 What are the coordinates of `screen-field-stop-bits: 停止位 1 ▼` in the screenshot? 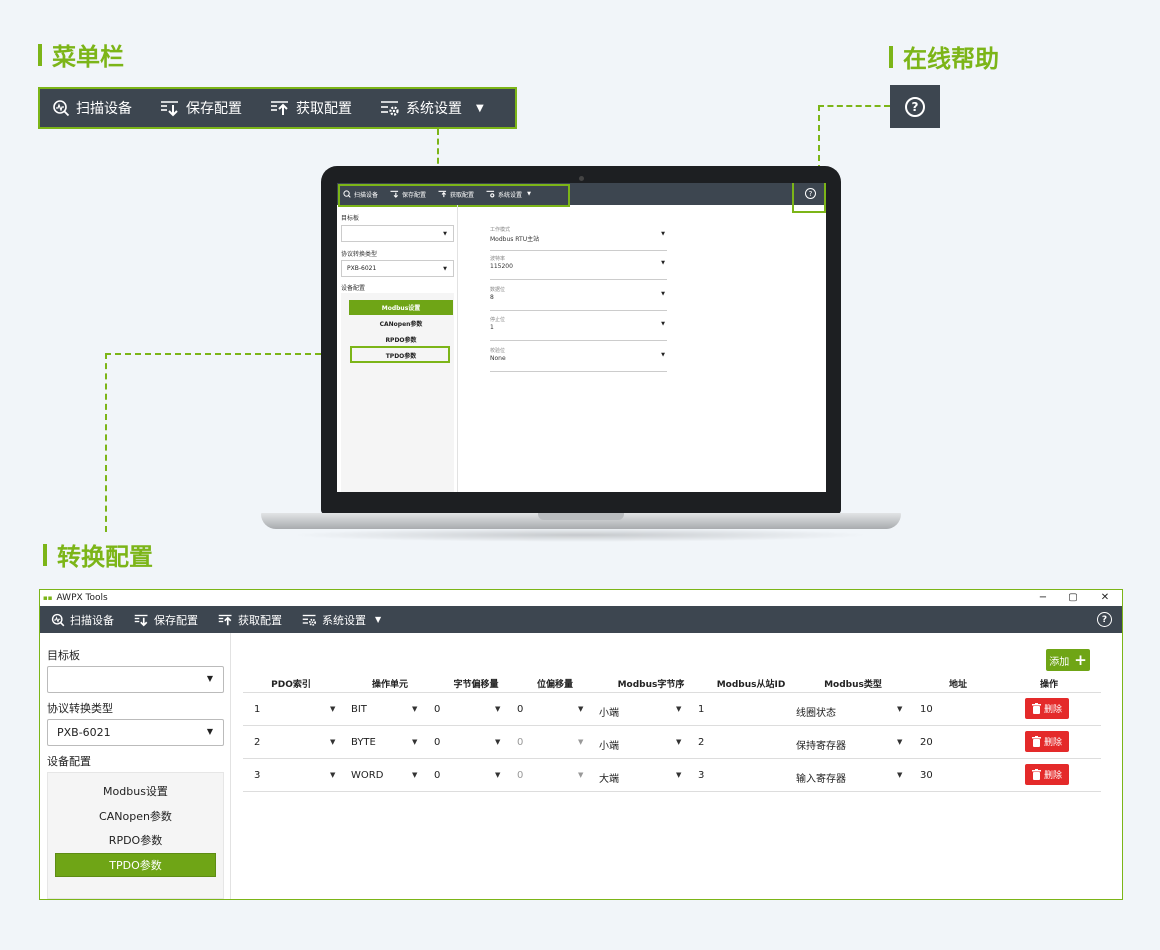 It's located at (578, 326).